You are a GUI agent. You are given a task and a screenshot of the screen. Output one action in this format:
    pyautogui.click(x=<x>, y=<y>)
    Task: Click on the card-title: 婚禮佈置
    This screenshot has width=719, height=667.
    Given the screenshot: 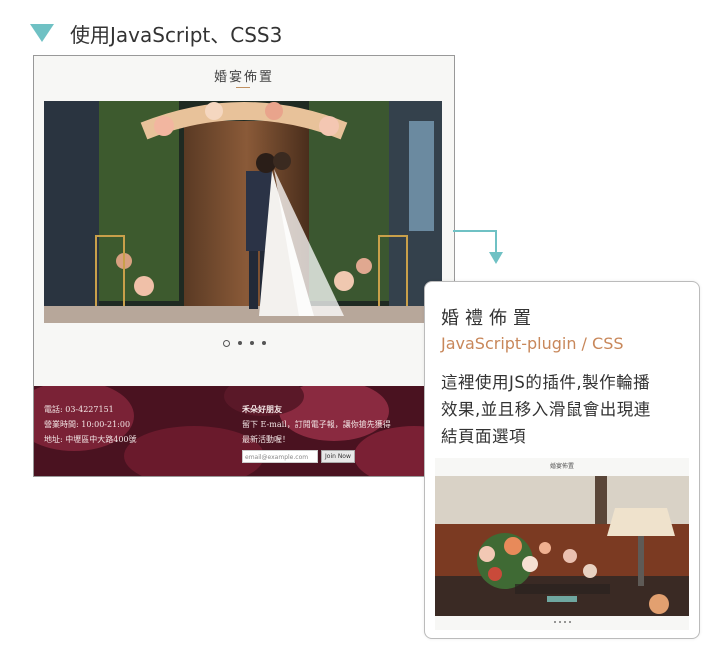 What is the action you would take?
    pyautogui.click(x=489, y=318)
    